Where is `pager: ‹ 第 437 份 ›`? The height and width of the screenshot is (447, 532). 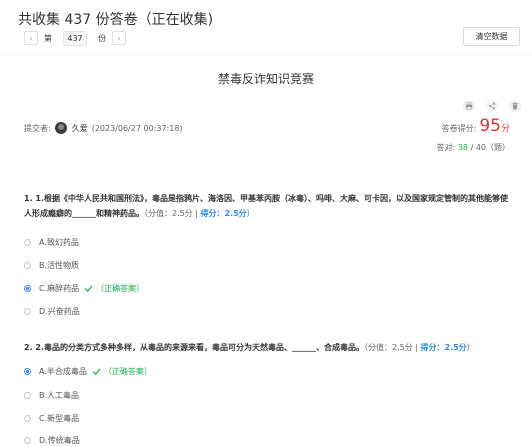 pager: ‹ 第 437 份 › is located at coordinates (75, 38).